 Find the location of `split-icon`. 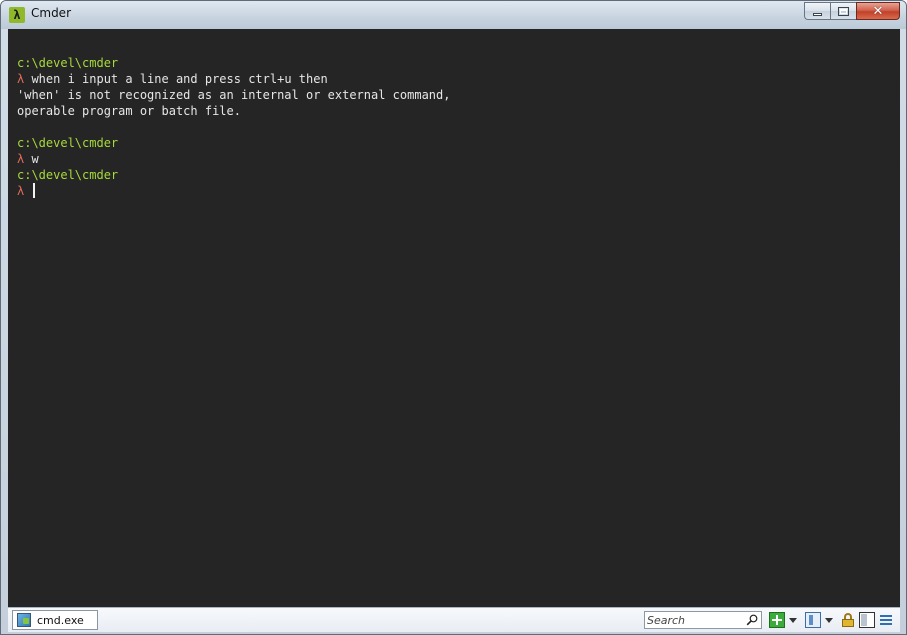

split-icon is located at coordinates (813, 620).